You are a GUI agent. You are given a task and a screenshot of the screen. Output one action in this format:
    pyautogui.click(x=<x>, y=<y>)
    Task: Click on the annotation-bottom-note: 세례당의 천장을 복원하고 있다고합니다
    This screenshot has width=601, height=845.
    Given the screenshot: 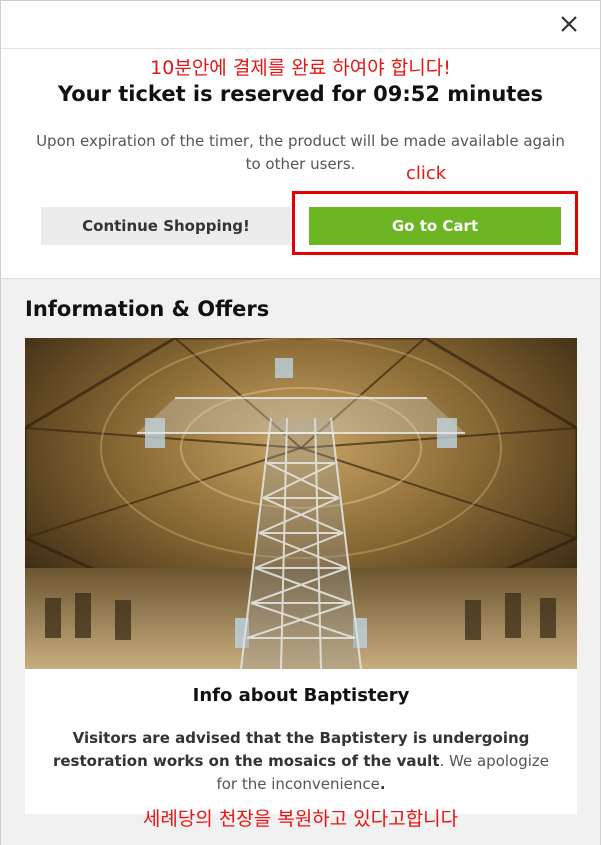 What is the action you would take?
    pyautogui.click(x=300, y=819)
    